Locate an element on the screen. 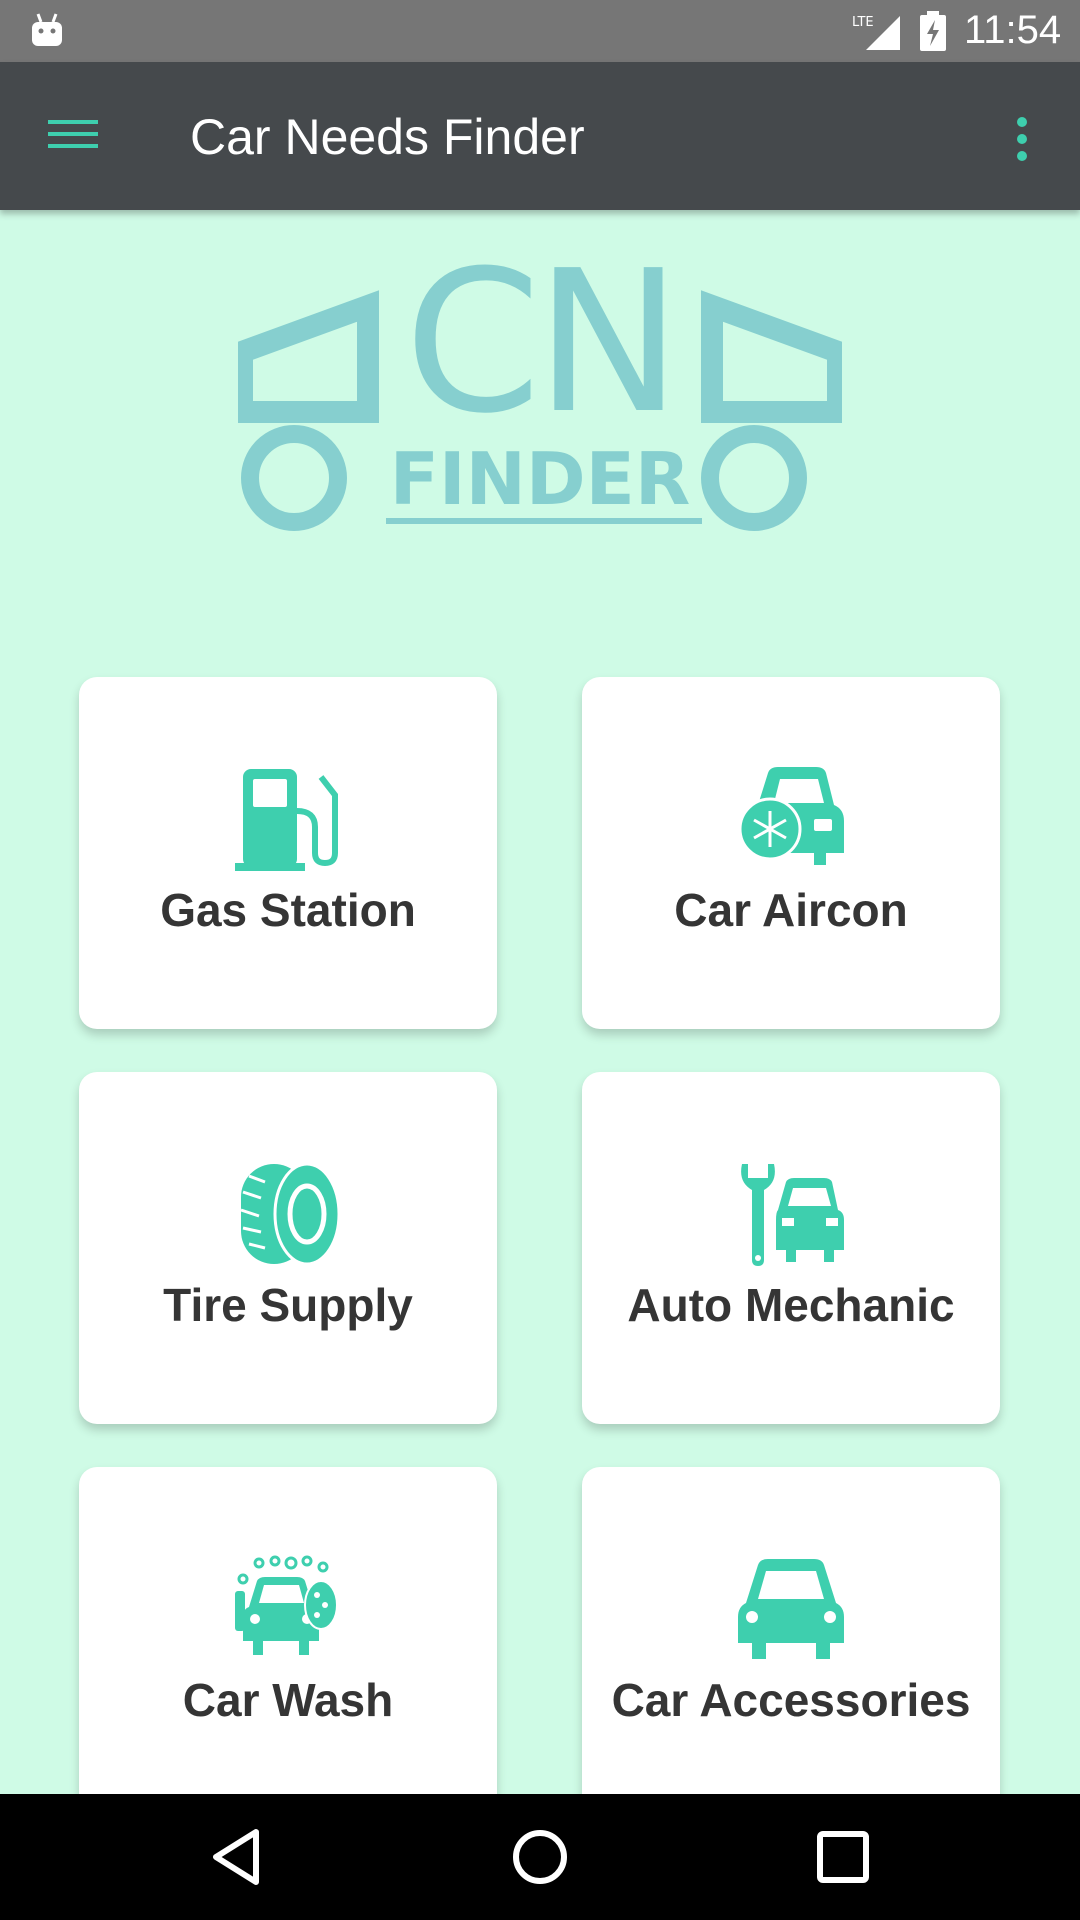 This screenshot has height=1920, width=1080. hamburger-menu-icon is located at coordinates (73, 134).